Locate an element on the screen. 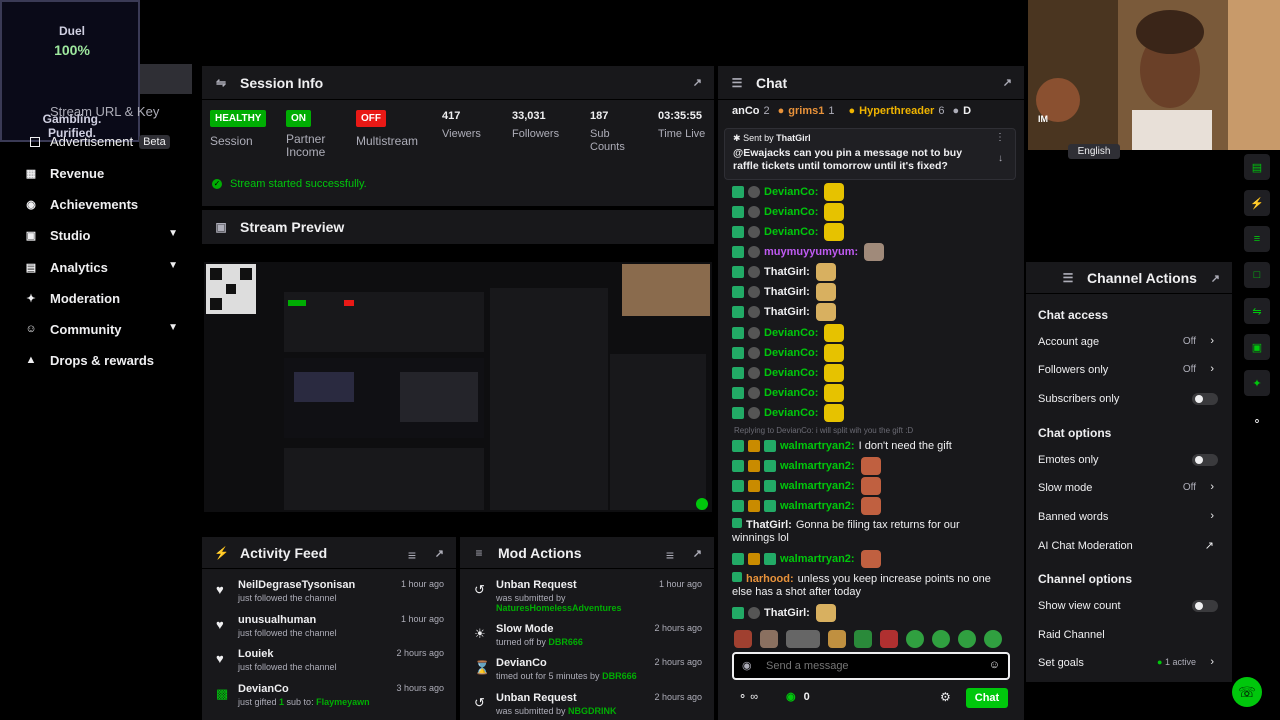  channel-points: ◉ 0 is located at coordinates (798, 697).